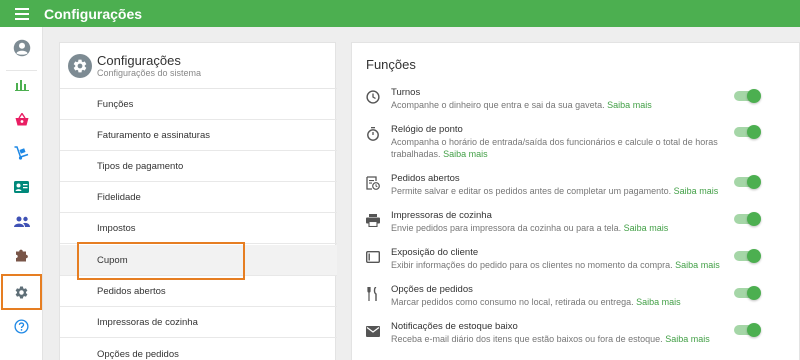 The width and height of the screenshot is (800, 360). Describe the element at coordinates (373, 220) in the screenshot. I see `printer-icon` at that location.